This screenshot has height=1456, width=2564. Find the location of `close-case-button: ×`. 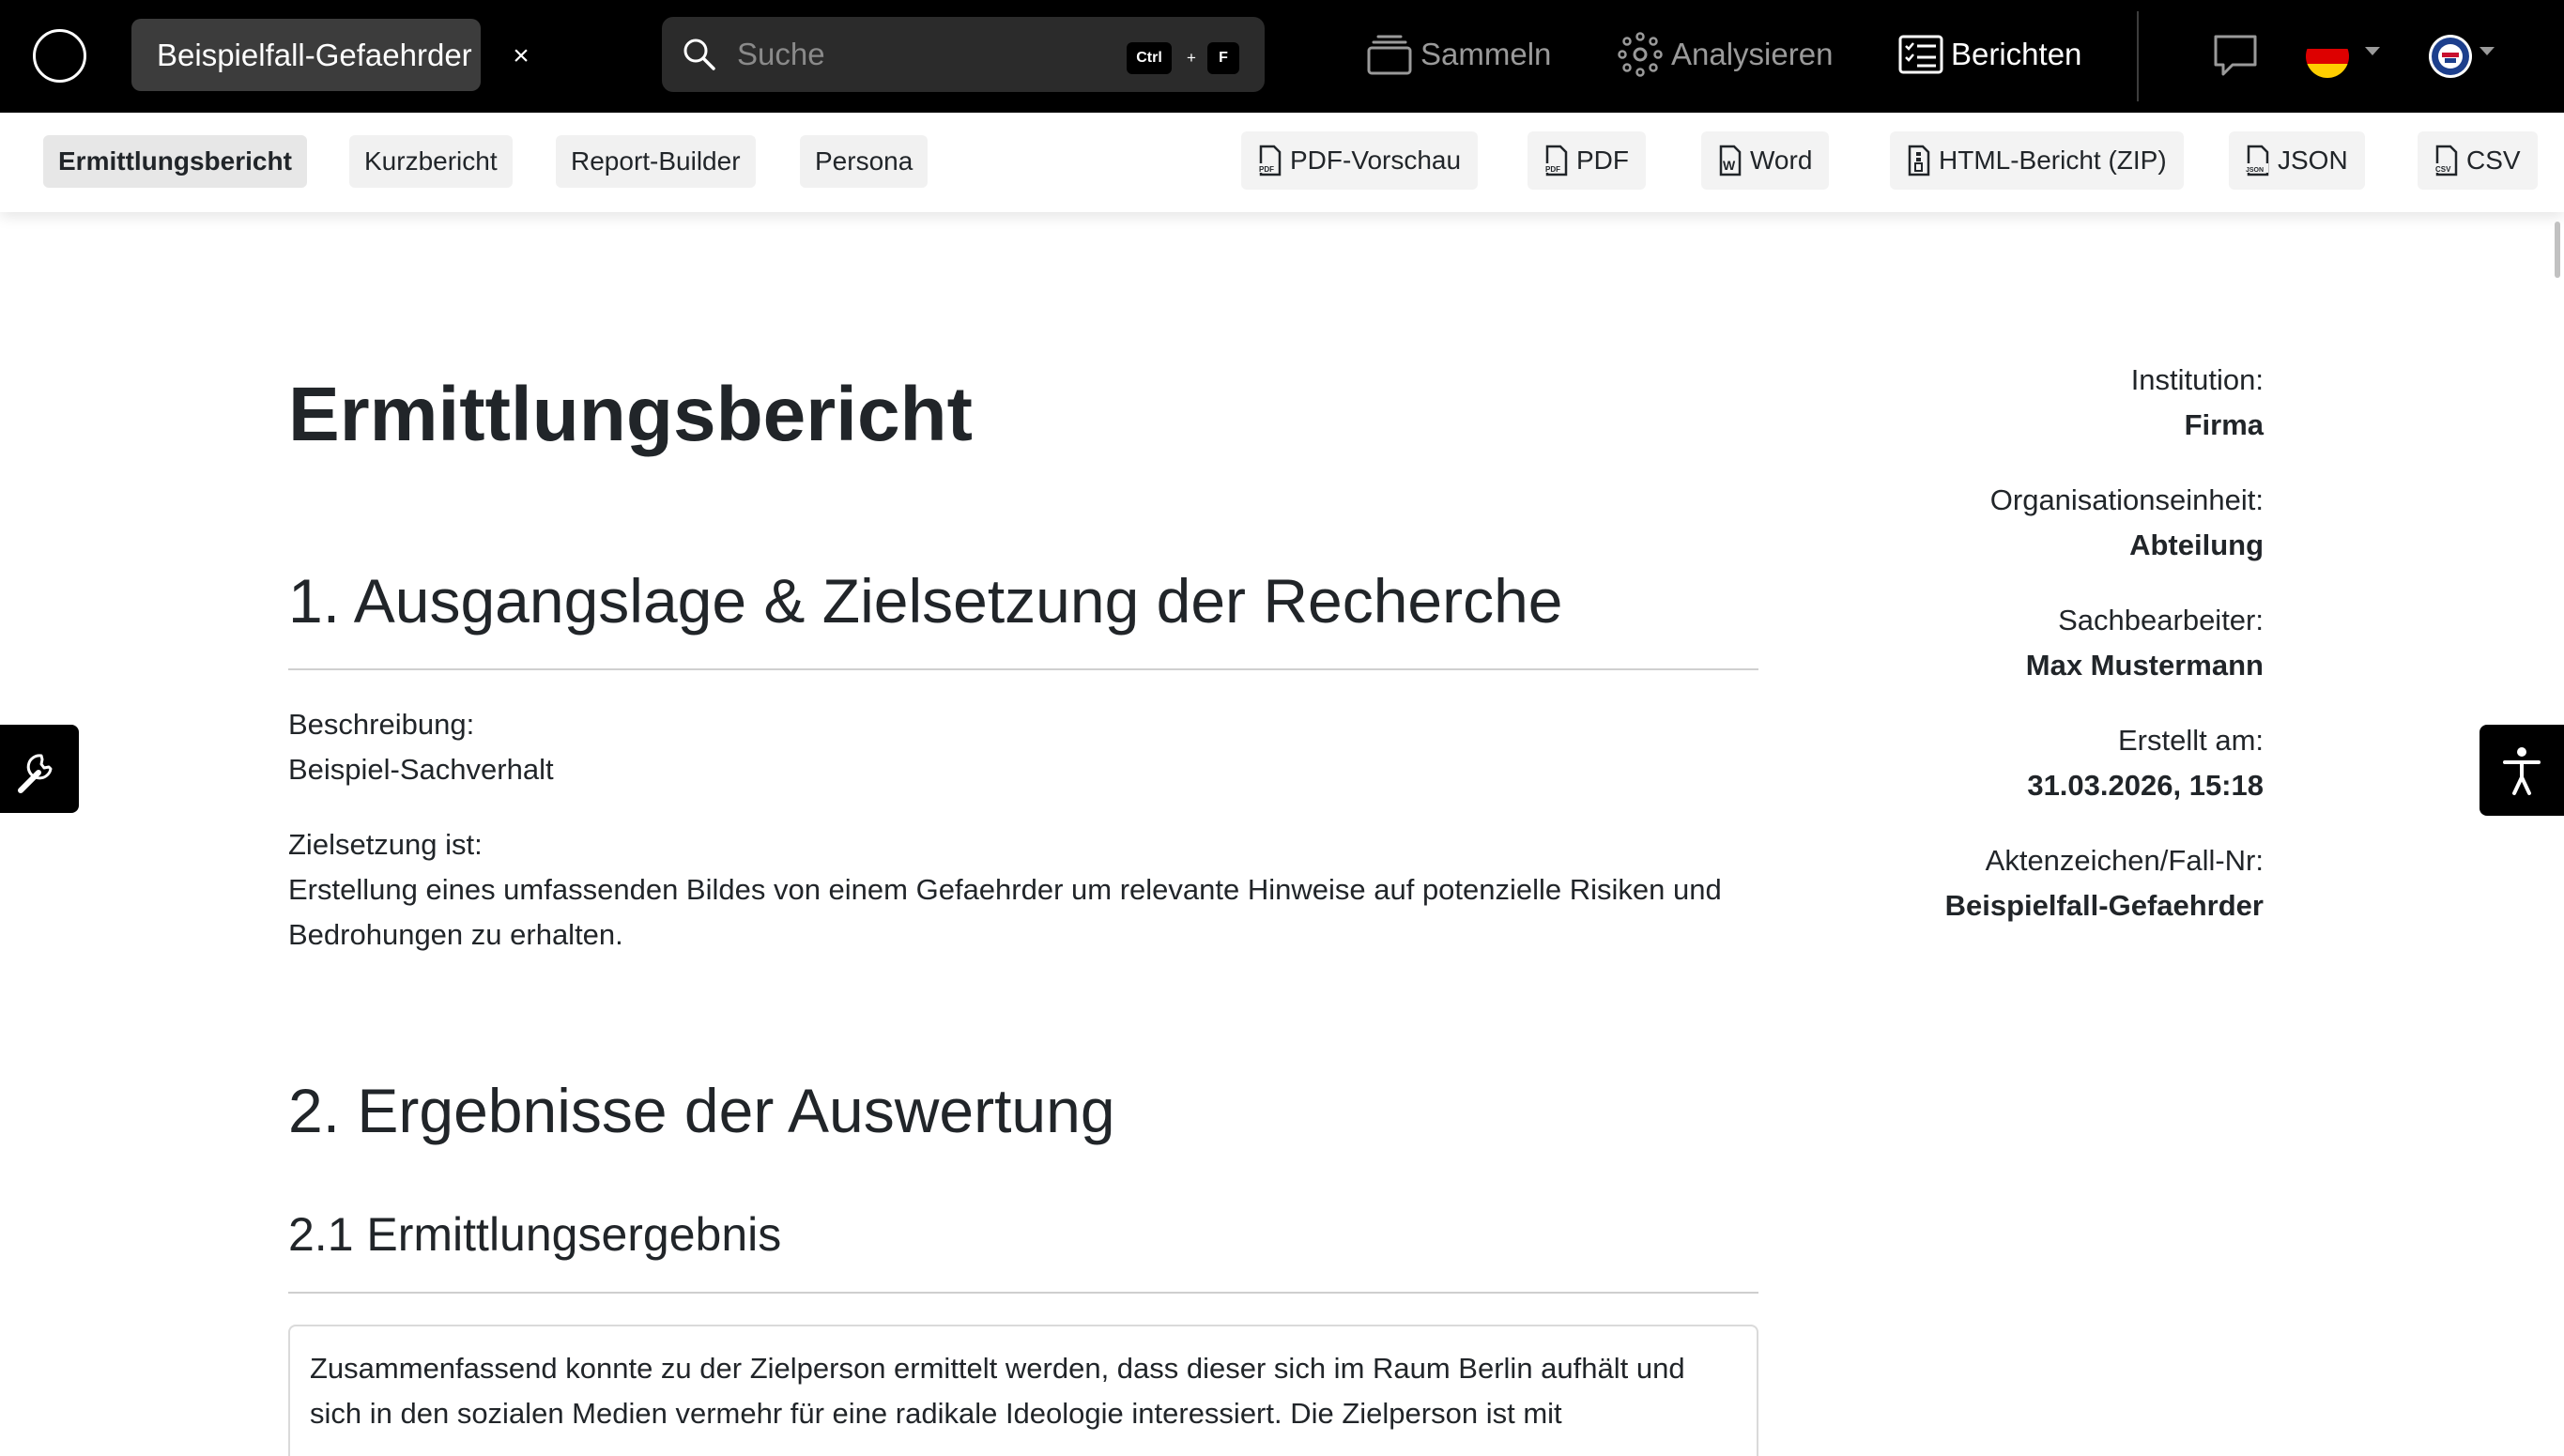

close-case-button: × is located at coordinates (521, 56).